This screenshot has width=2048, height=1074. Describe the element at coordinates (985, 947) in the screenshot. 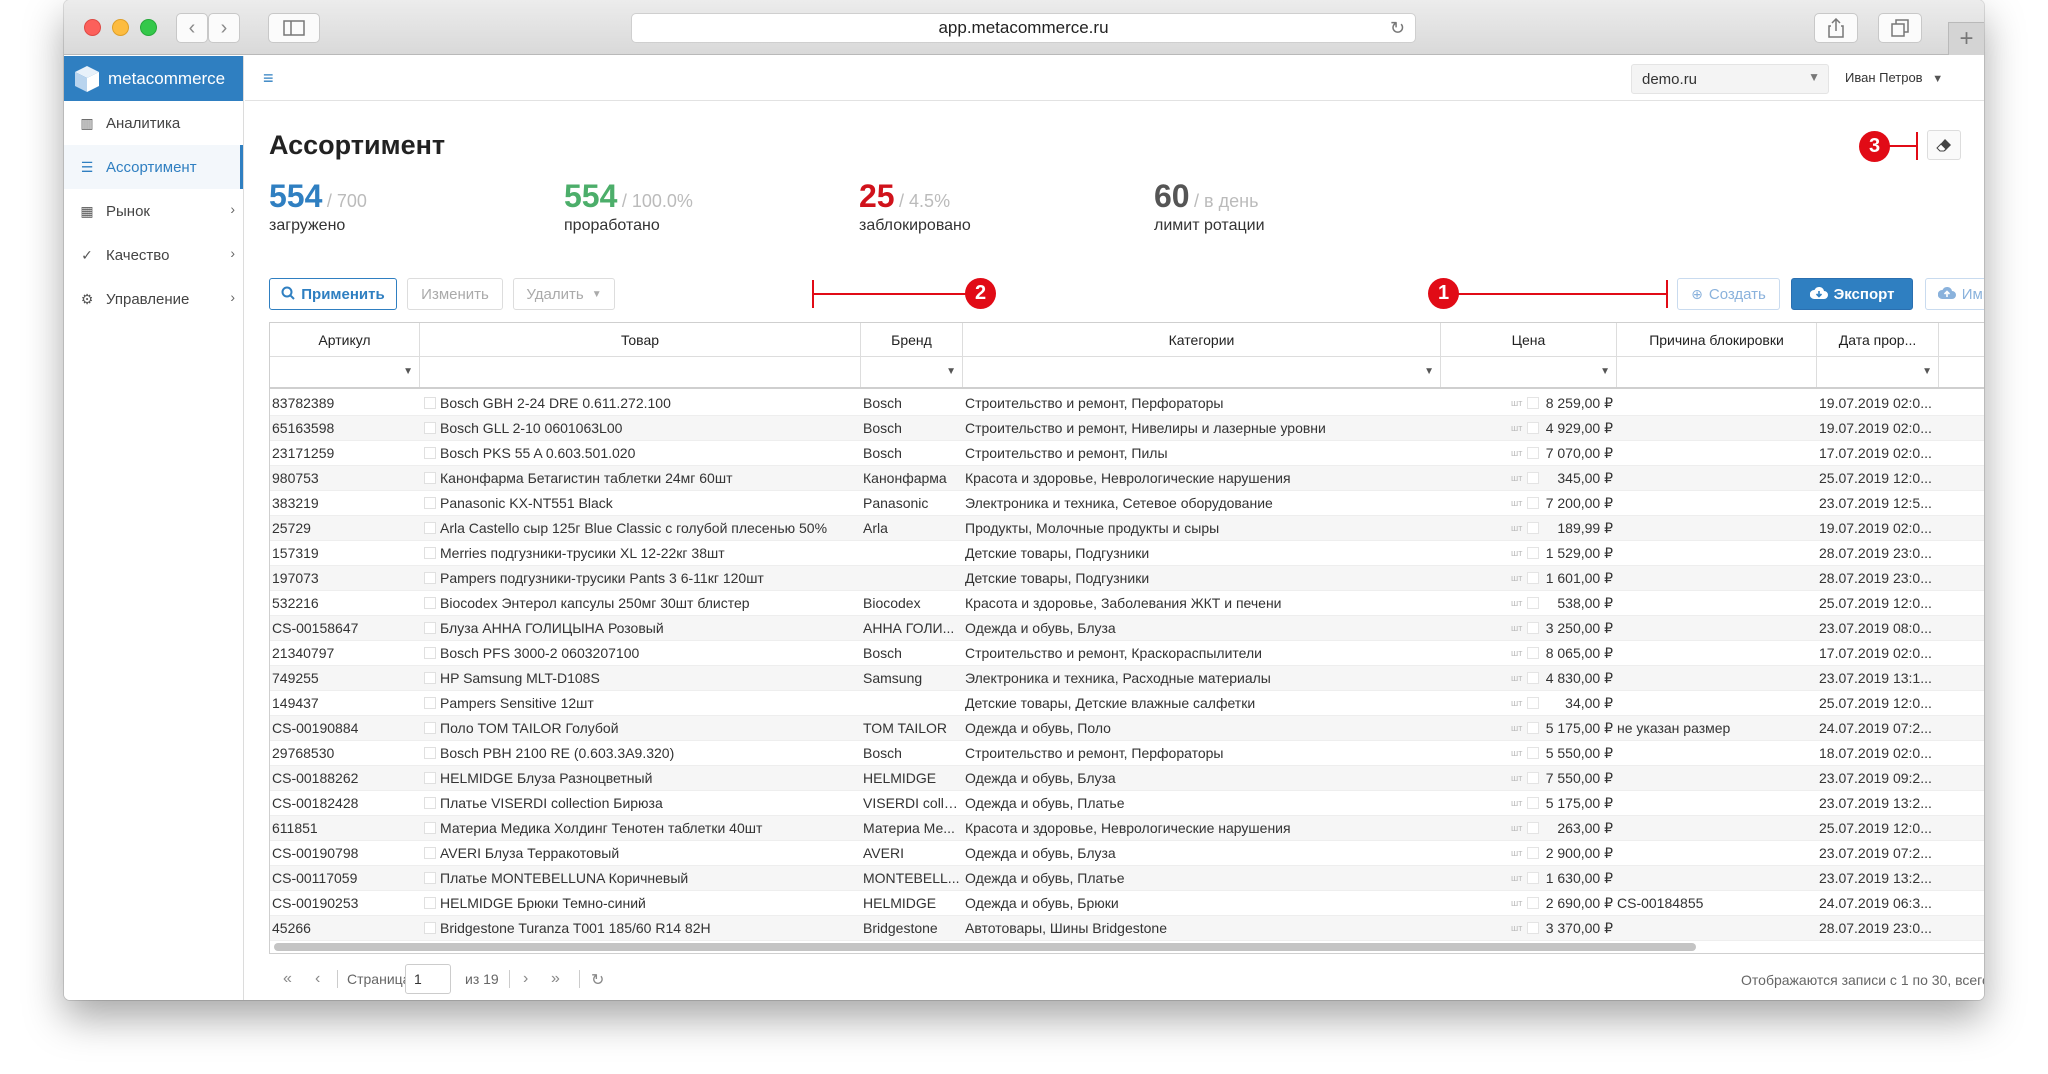

I see `horizontal-scrollbar` at that location.